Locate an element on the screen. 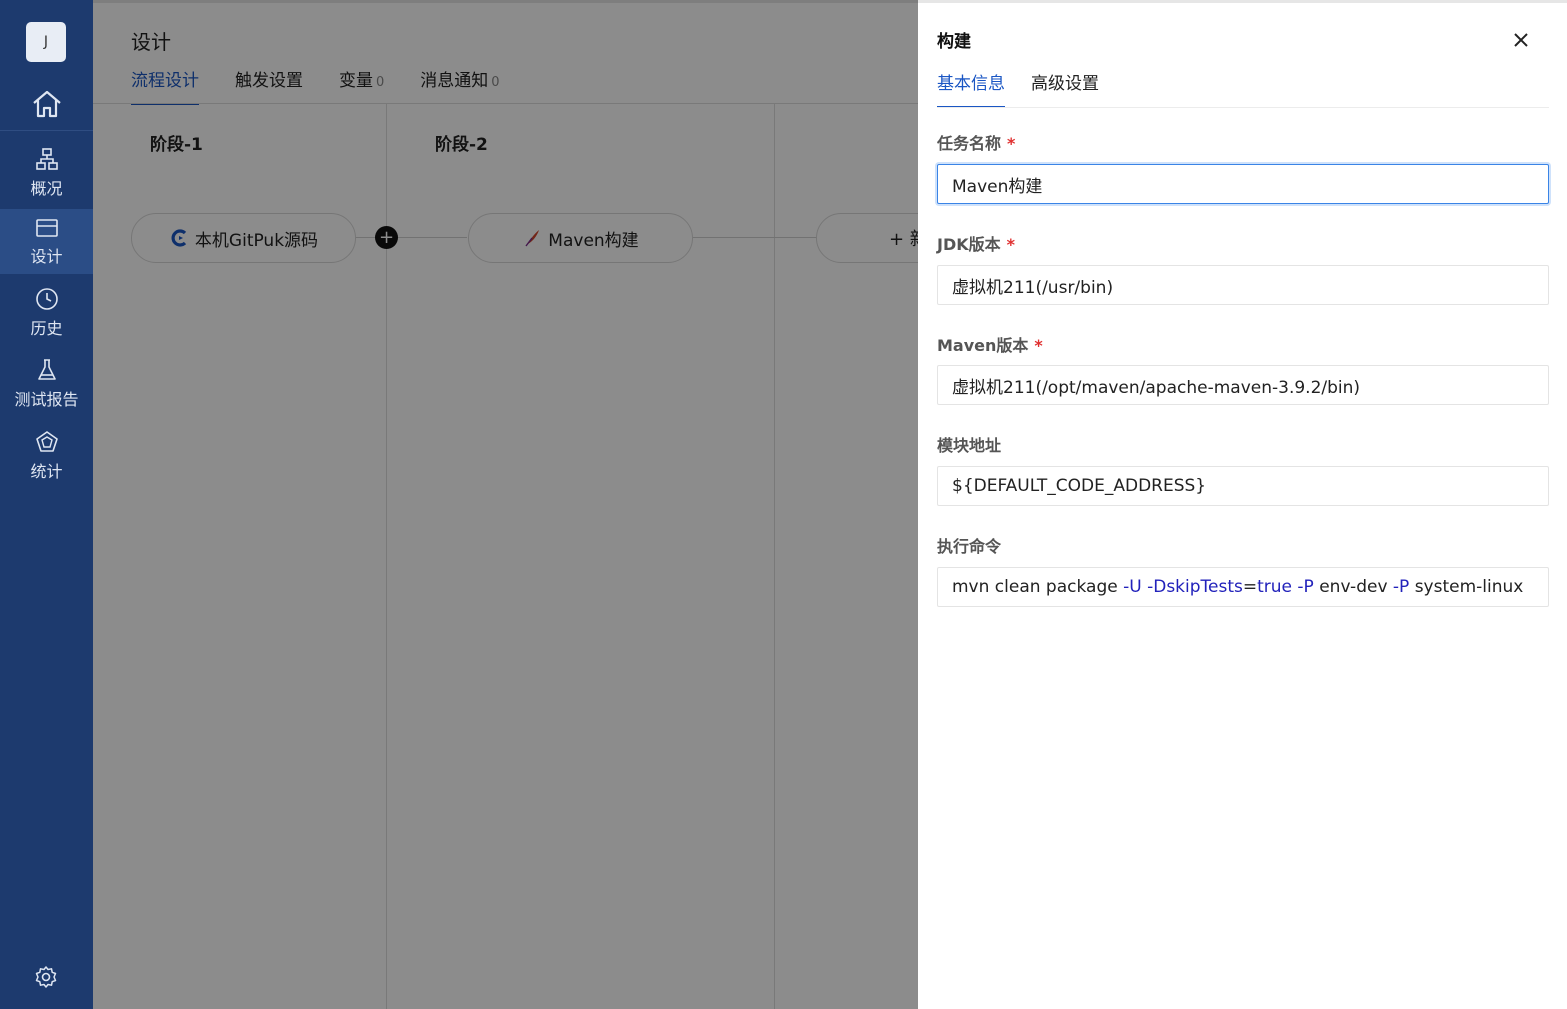 The height and width of the screenshot is (1009, 1567). command-label: 执行命令 is located at coordinates (969, 545).